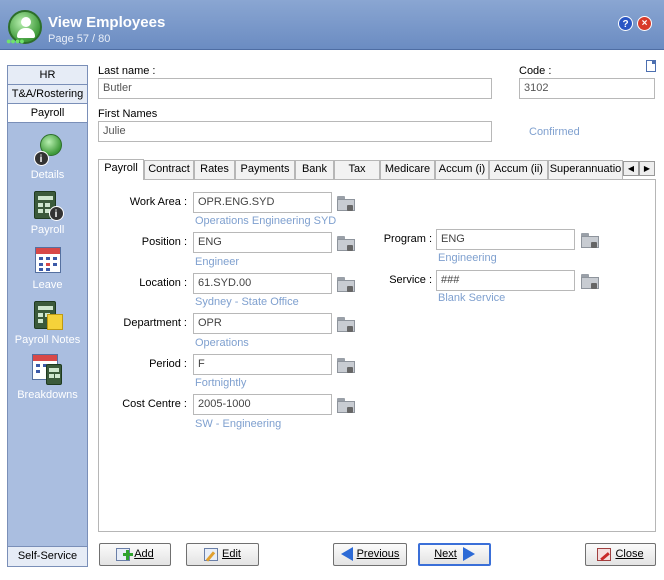 This screenshot has width=664, height=580. What do you see at coordinates (590, 281) in the screenshot?
I see `service-lookup-icon` at bounding box center [590, 281].